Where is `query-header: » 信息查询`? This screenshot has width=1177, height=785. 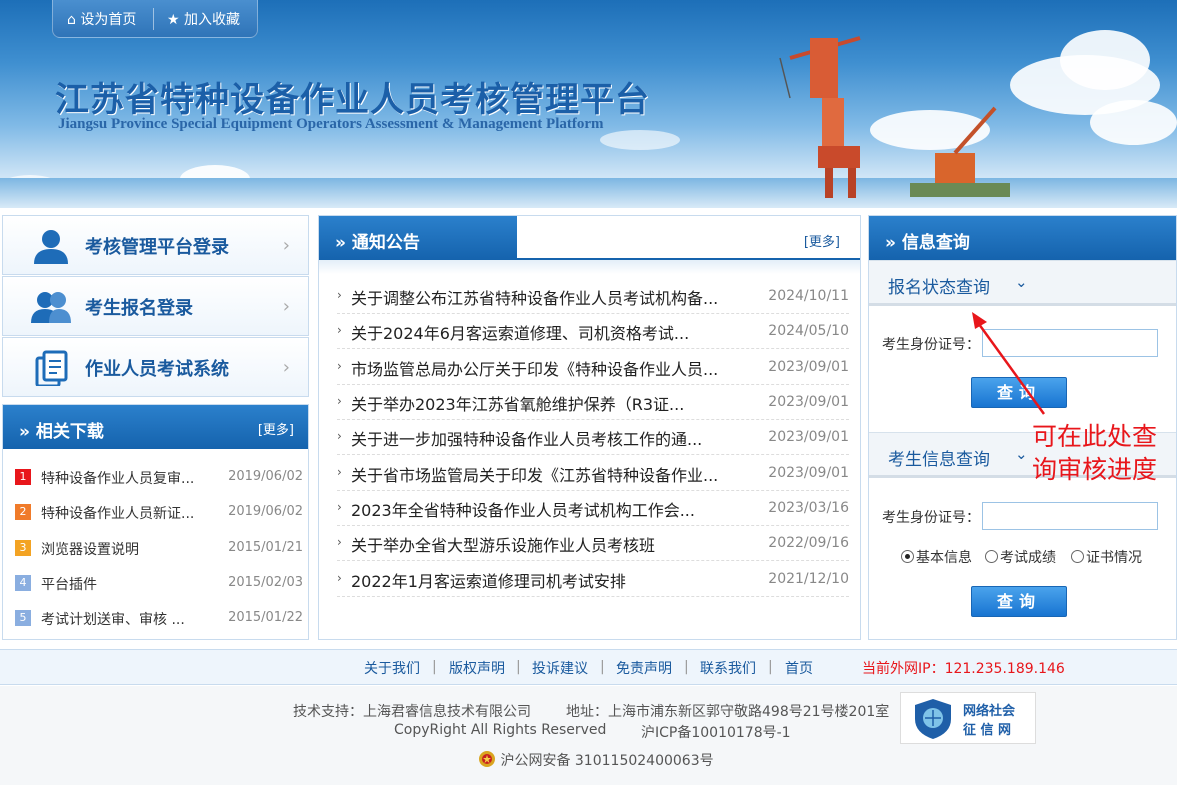 query-header: » 信息查询 is located at coordinates (1022, 238).